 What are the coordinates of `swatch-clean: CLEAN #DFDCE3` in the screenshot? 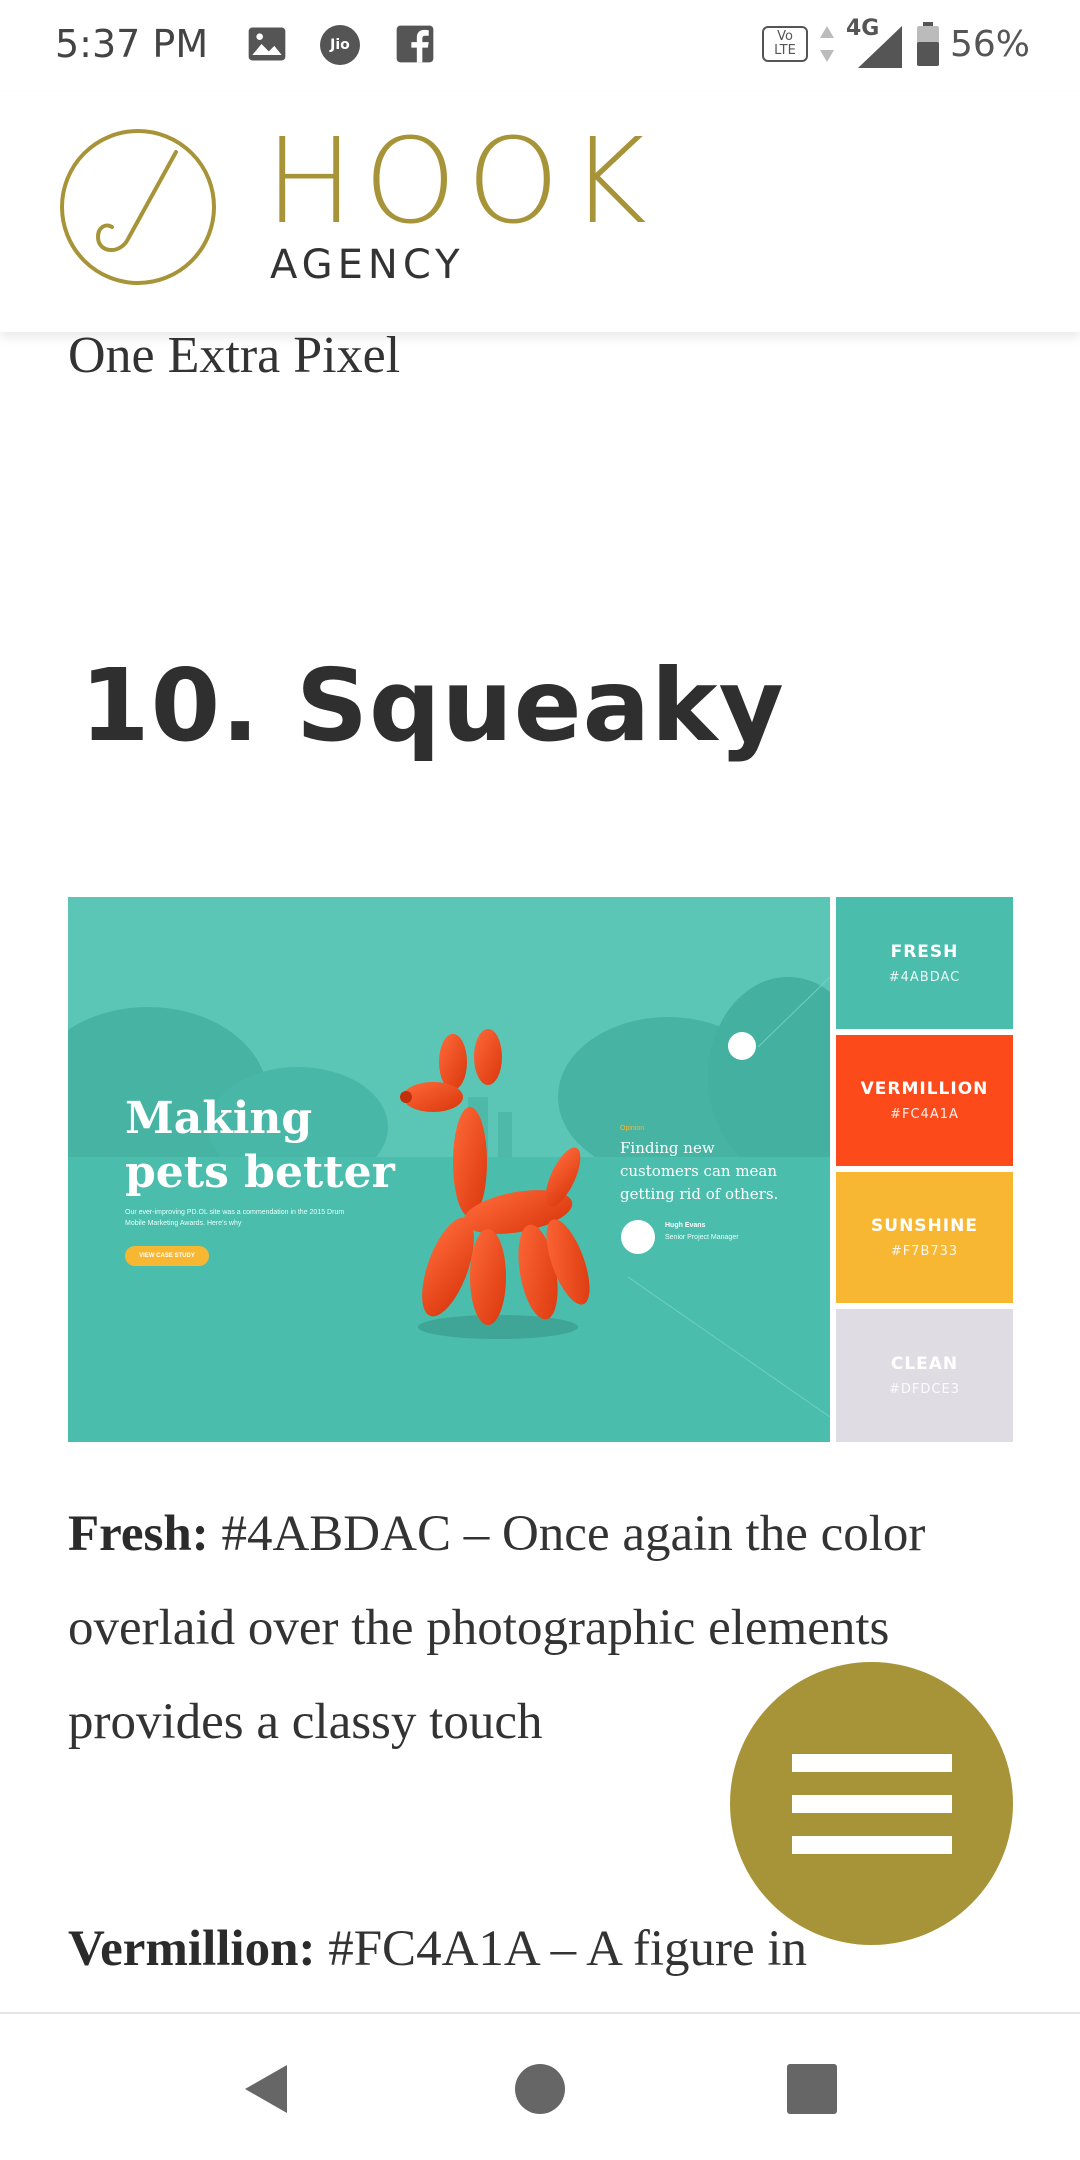 It's located at (924, 1375).